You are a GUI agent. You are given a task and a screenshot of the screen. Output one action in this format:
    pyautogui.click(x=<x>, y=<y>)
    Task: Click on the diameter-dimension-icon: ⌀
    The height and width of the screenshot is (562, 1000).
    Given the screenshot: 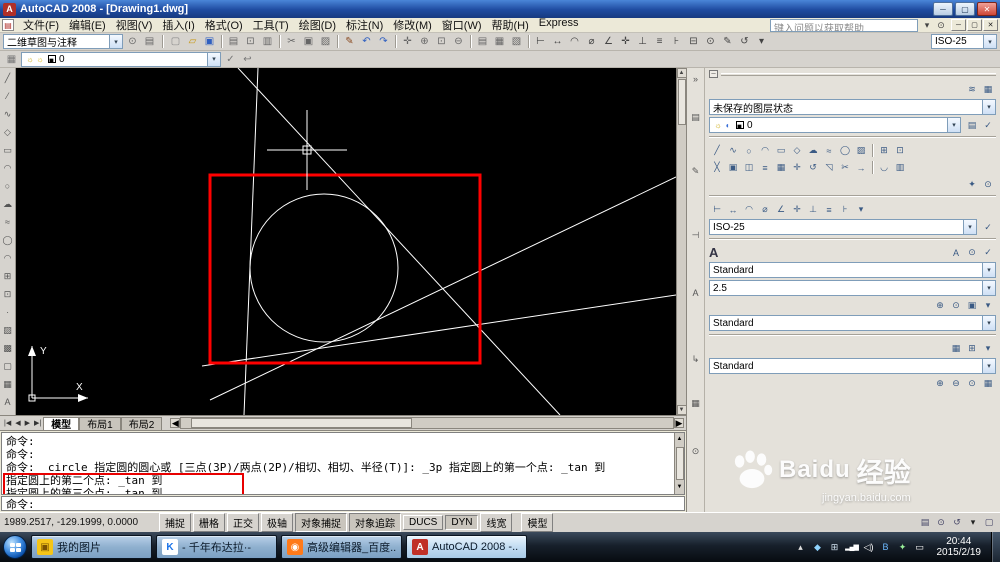 What is the action you would take?
    pyautogui.click(x=765, y=210)
    